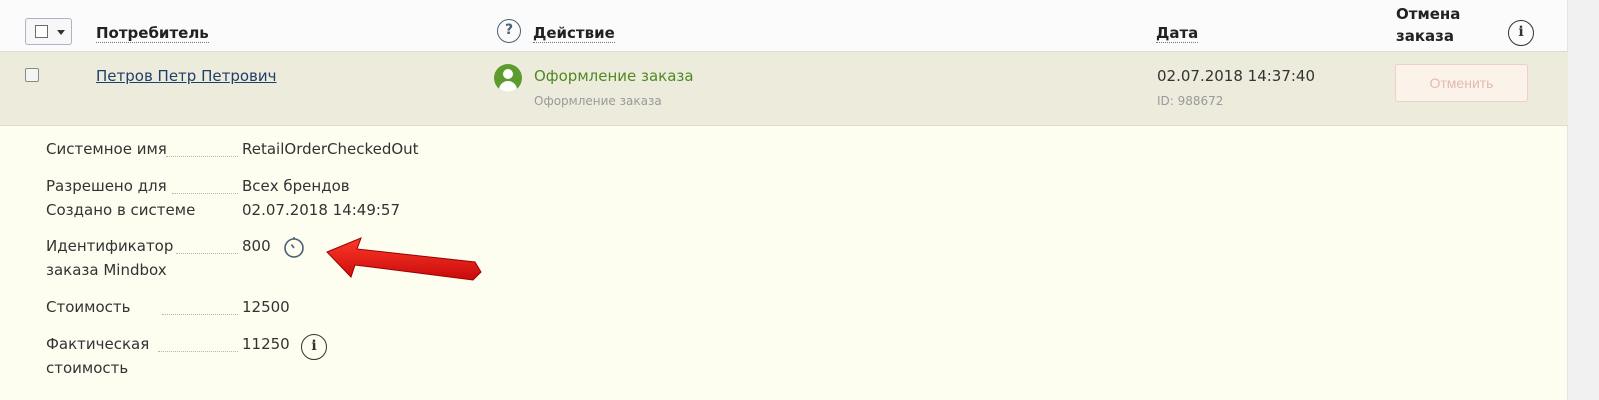 The image size is (1599, 400). I want to click on select-all-checkbox, so click(41, 31).